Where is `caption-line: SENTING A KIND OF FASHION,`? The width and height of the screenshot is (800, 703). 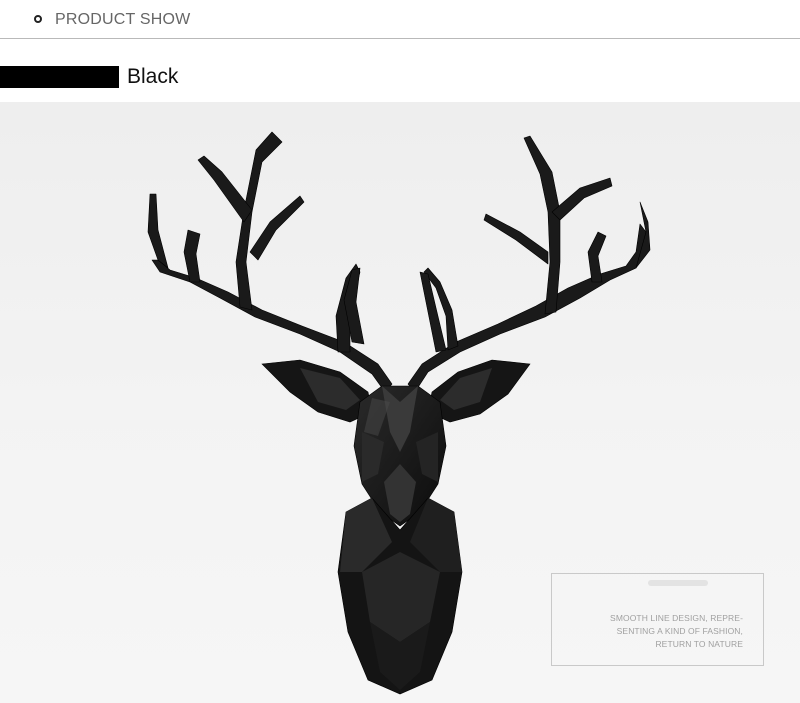 caption-line: SENTING A KIND OF FASHION, is located at coordinates (679, 631).